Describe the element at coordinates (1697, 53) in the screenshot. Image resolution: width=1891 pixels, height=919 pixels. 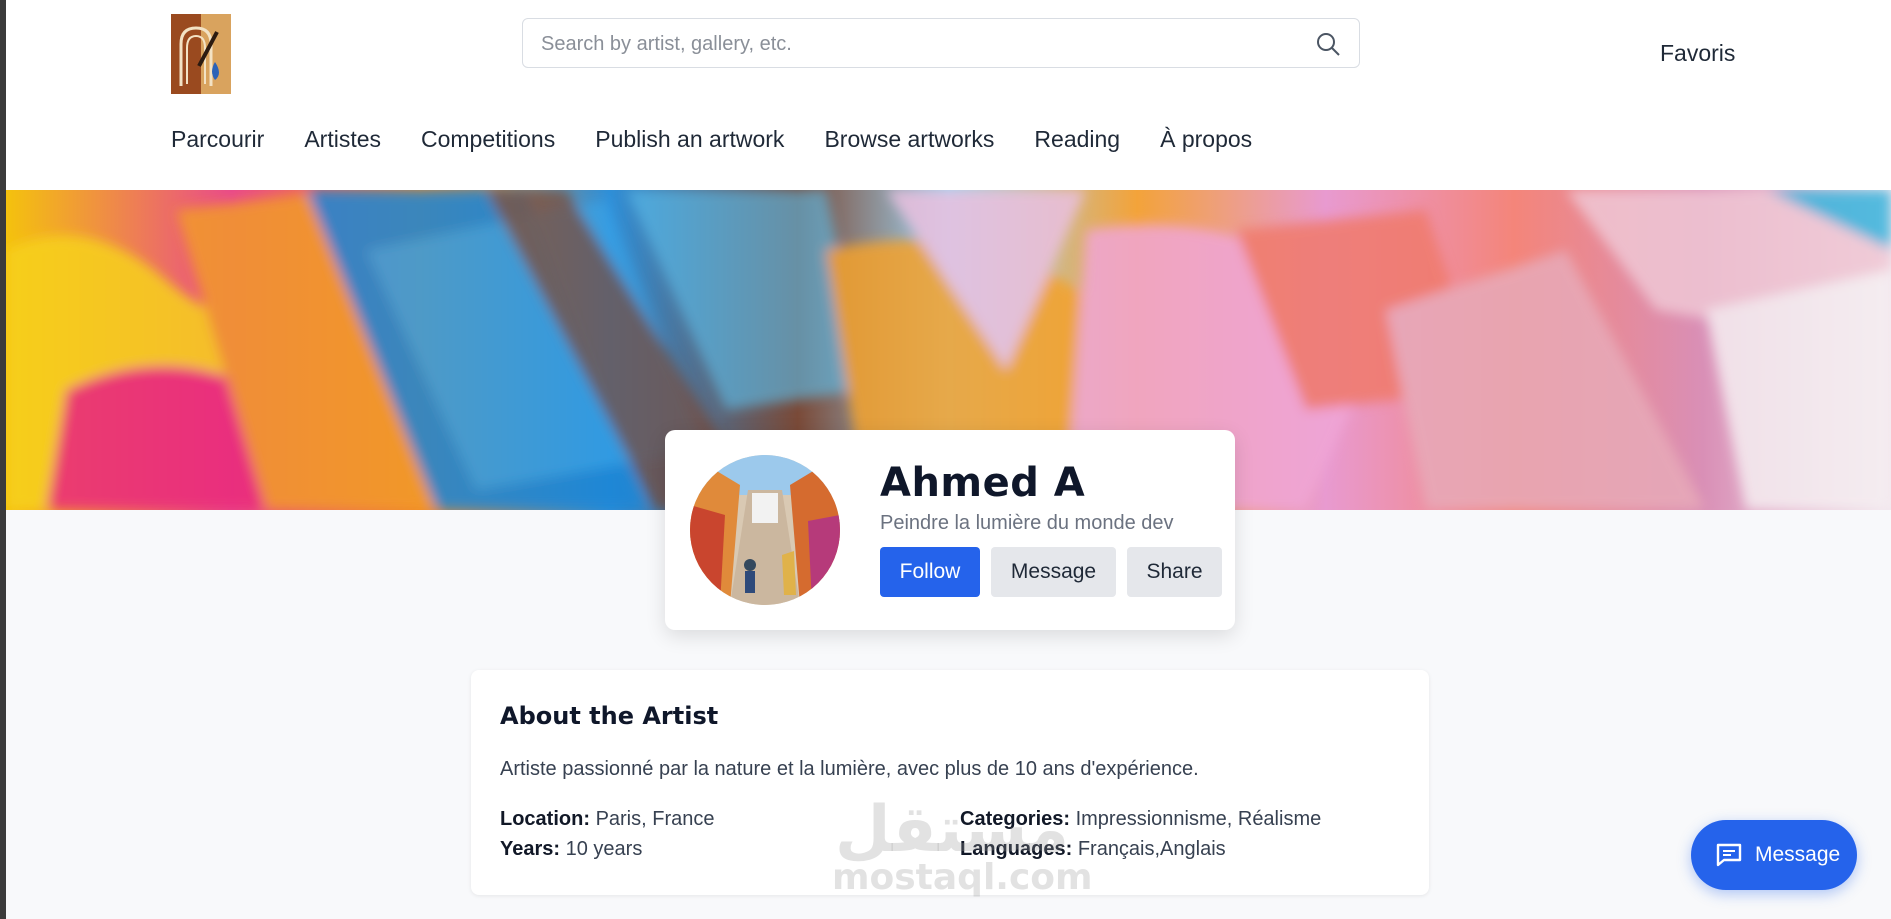
I see `favorites-link: Favoris` at that location.